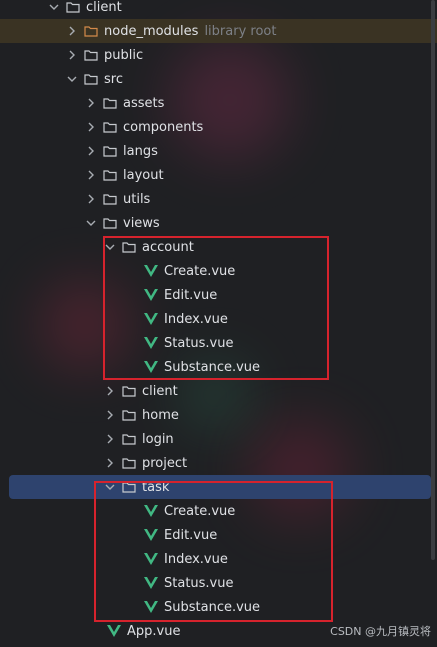  I want to click on tree-item-label: project, so click(165, 463).